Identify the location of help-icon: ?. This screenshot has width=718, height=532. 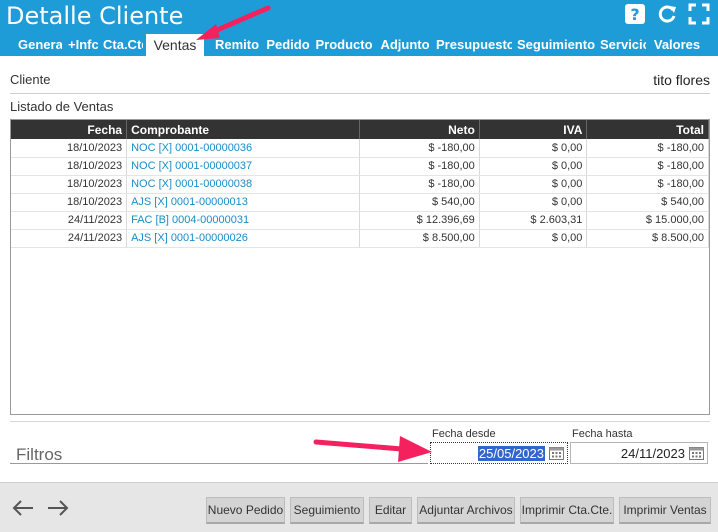
(635, 14).